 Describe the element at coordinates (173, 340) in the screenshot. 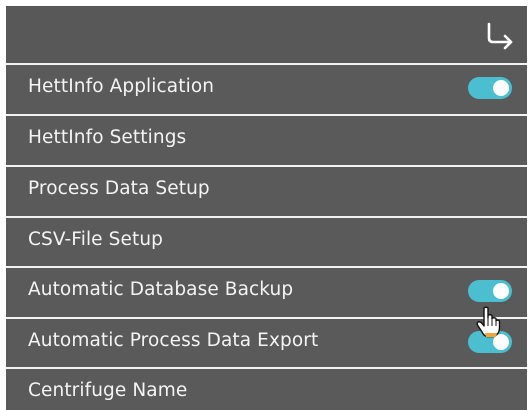

I see `menu-item-label: Automatic Process Data Export` at that location.